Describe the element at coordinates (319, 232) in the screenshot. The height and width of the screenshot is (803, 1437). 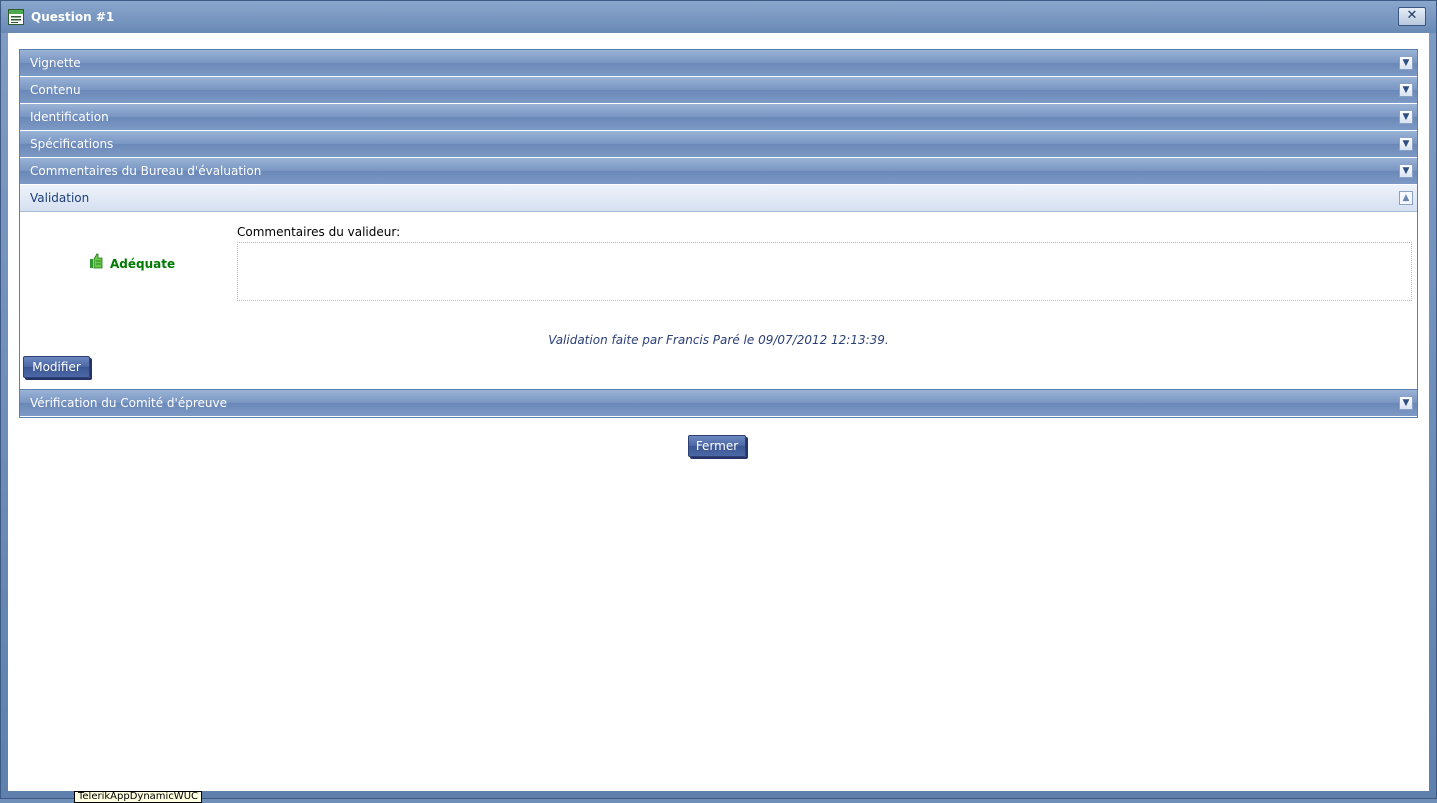
I see `comments-label: Commentaires du valideur:` at that location.